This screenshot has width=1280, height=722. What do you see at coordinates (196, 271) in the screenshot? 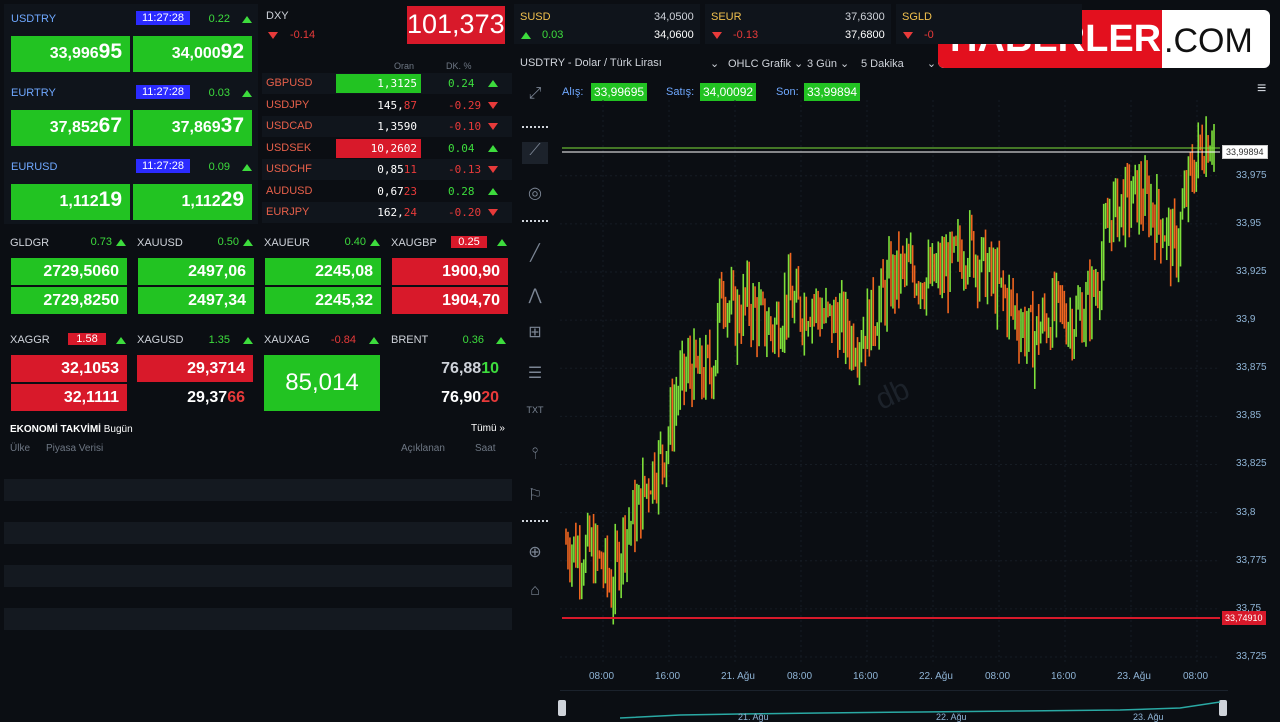
I see `metal-bid-box: 2497,06` at bounding box center [196, 271].